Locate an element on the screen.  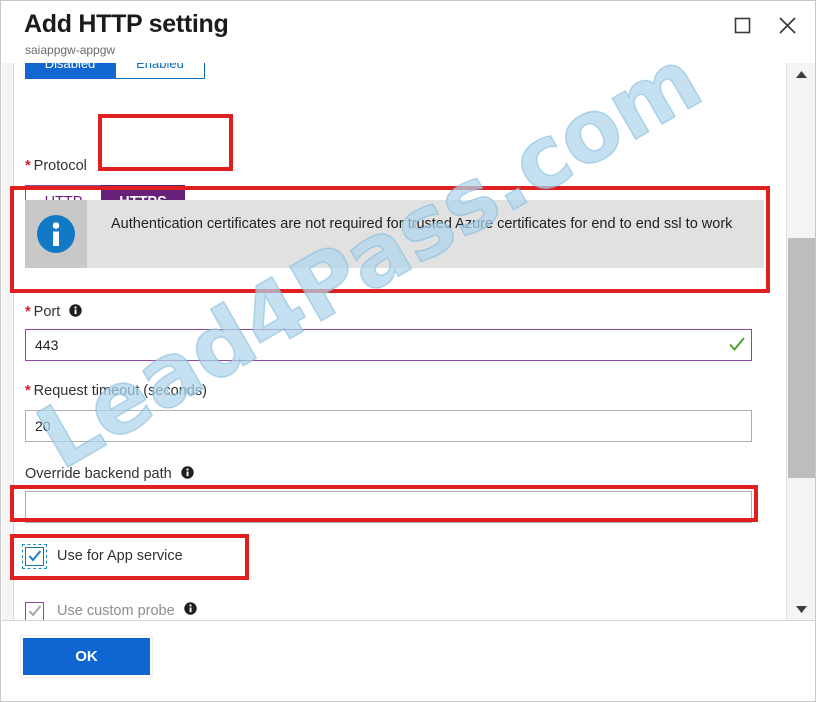
protocol-label: * Protocol is located at coordinates (56, 166).